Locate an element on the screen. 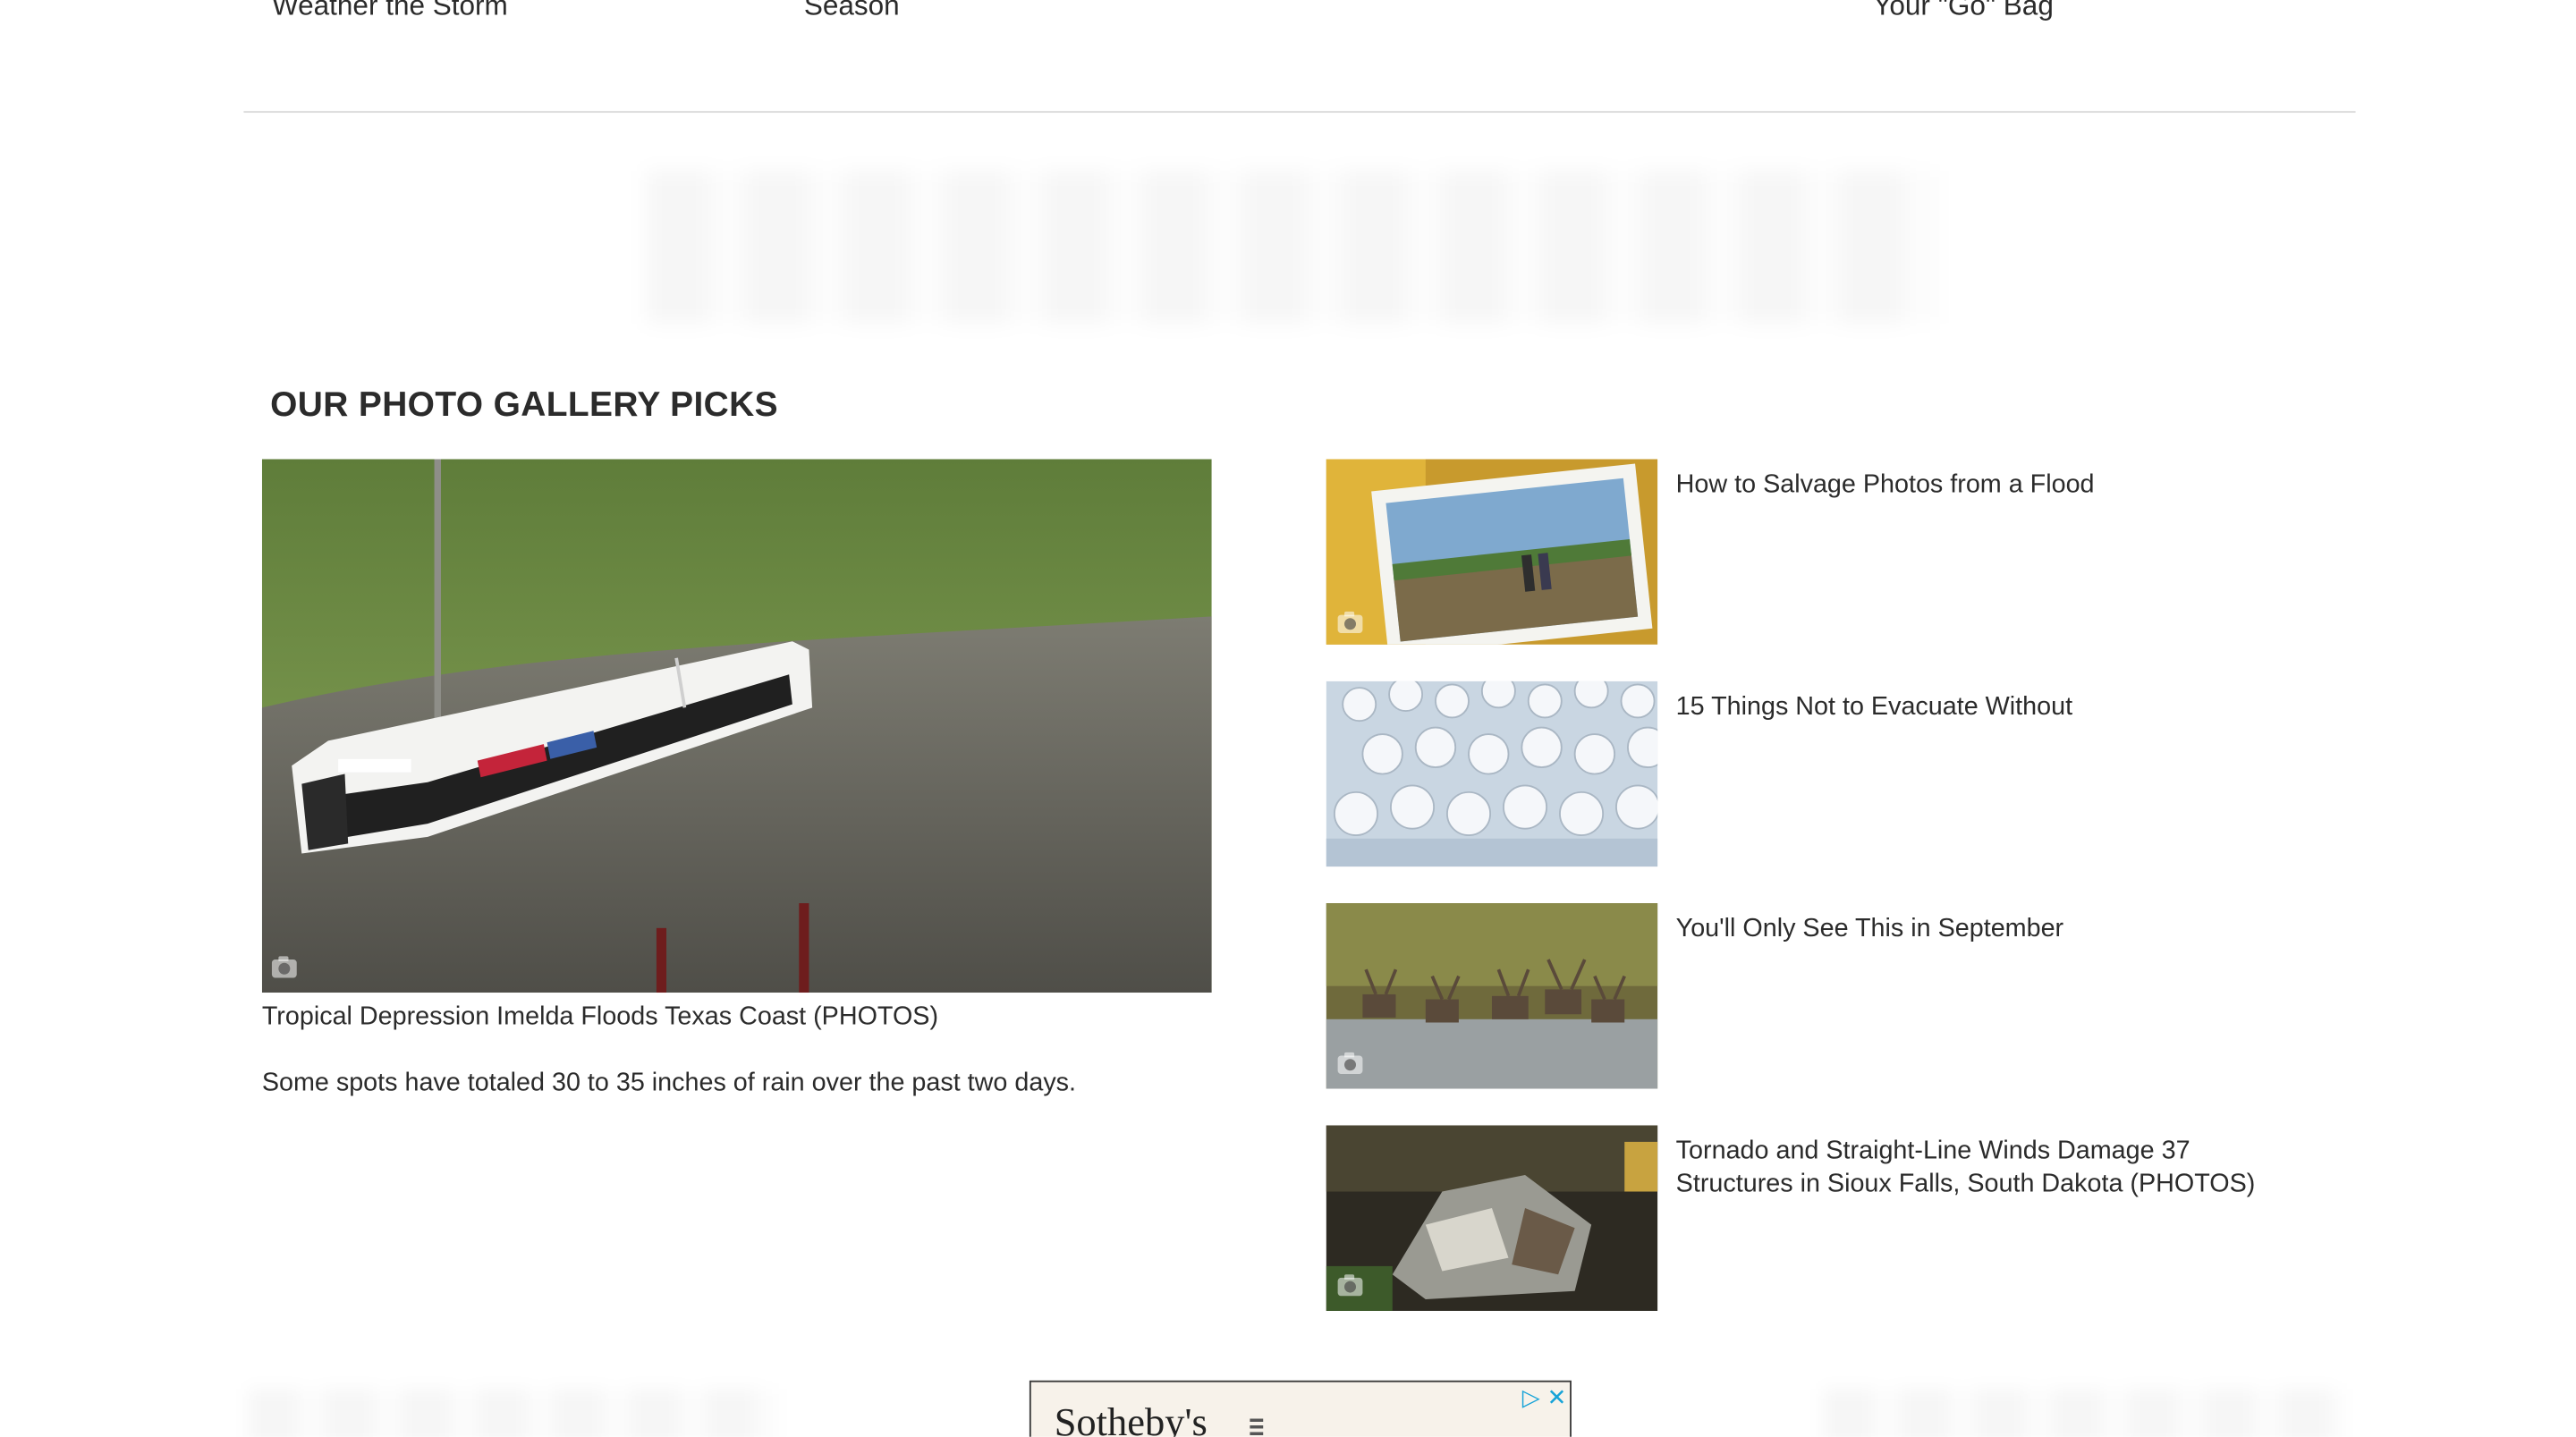 The height and width of the screenshot is (1437, 2576). section-heading: OUR PHOTO GALLERY PICKS is located at coordinates (524, 405).